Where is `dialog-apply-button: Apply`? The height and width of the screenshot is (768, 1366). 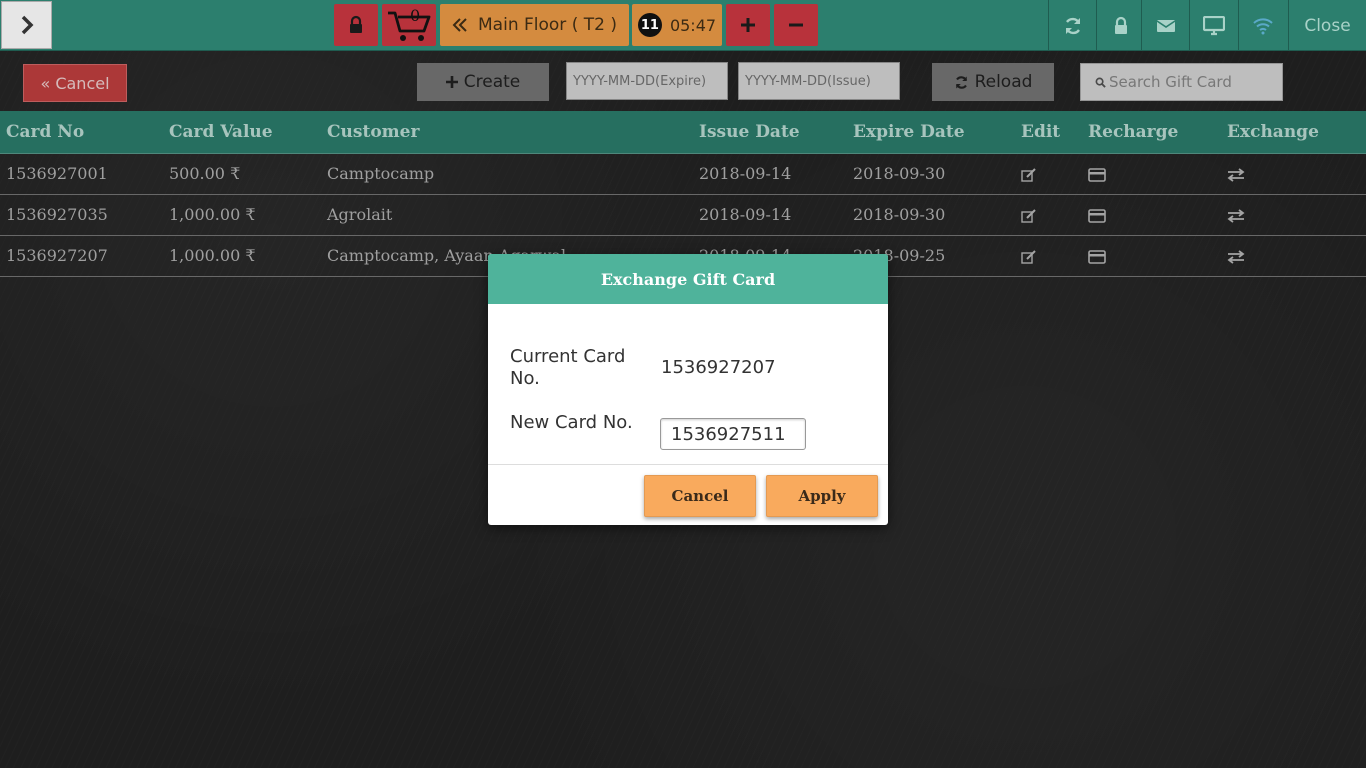 dialog-apply-button: Apply is located at coordinates (822, 496).